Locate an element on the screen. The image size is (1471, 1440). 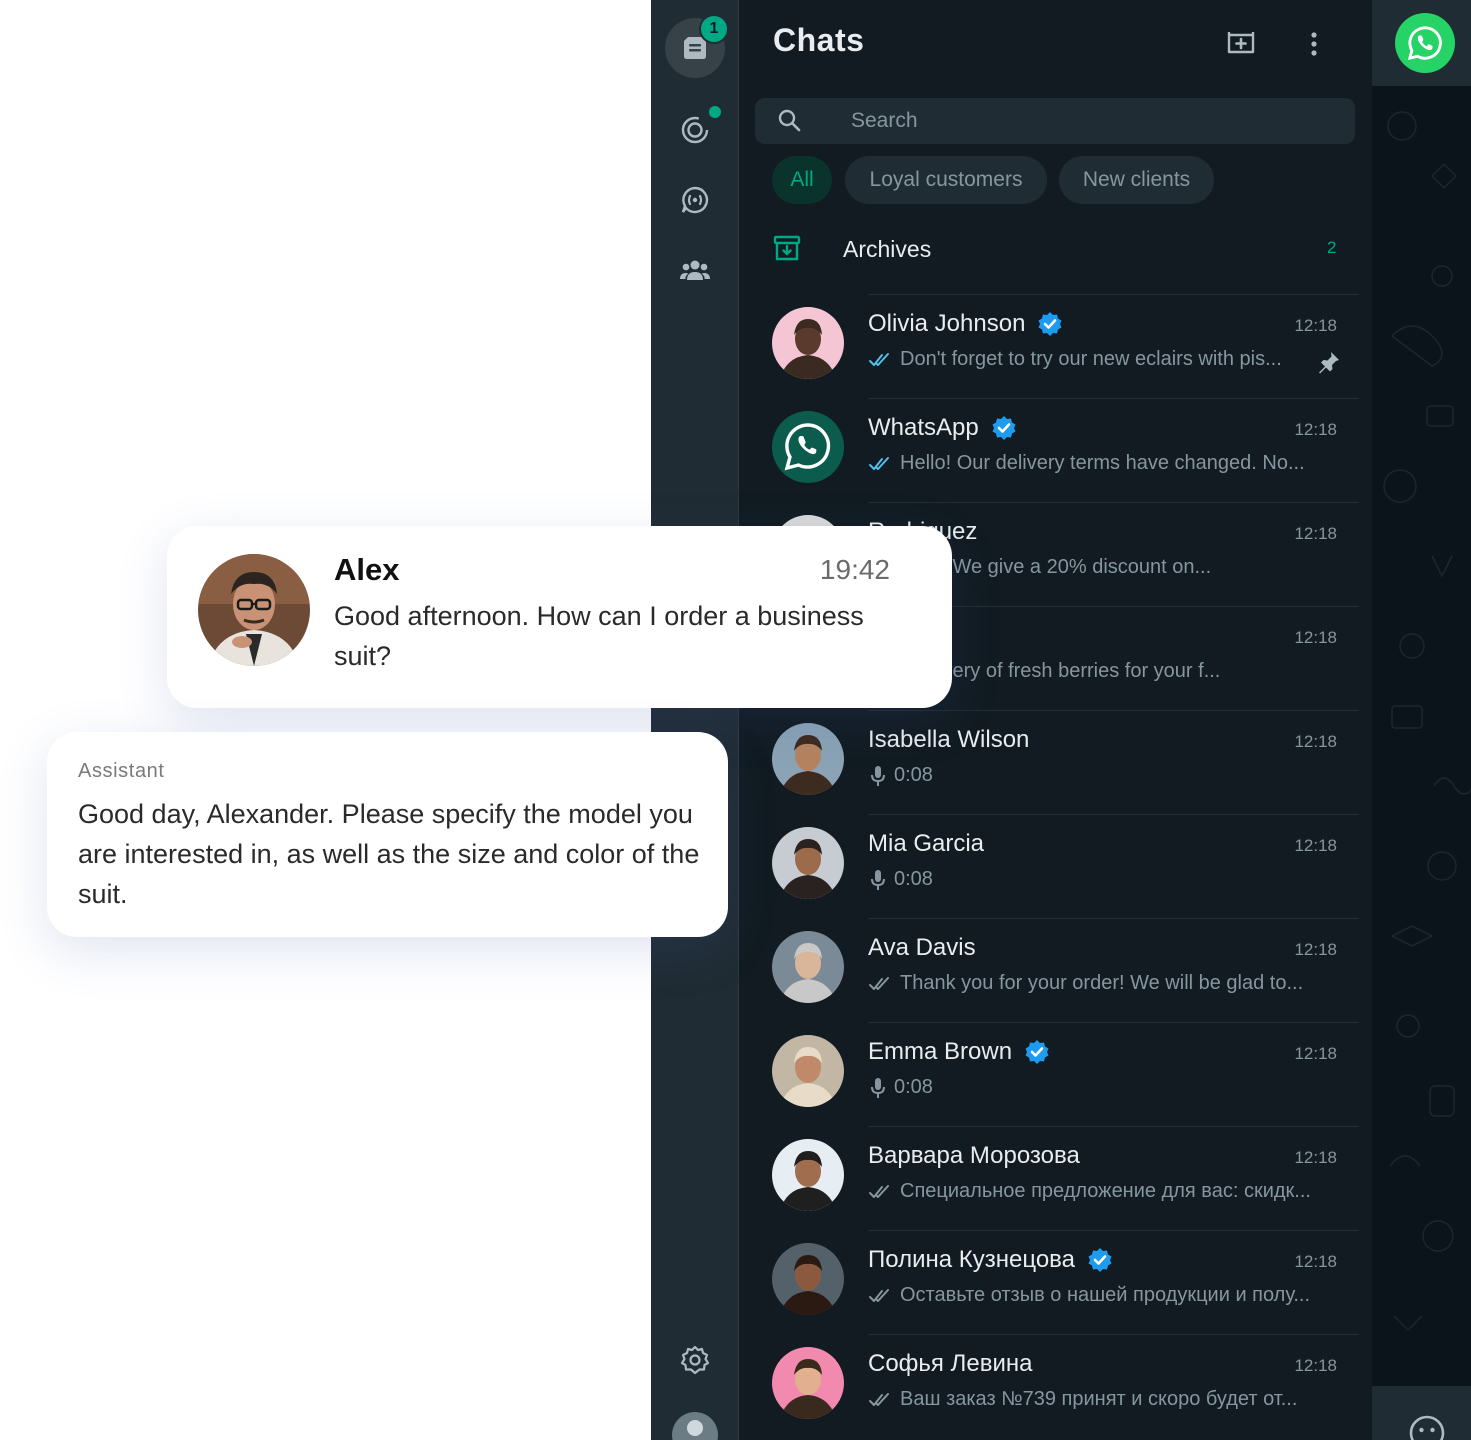
chat-name: Mia Garcia is located at coordinates (926, 844).